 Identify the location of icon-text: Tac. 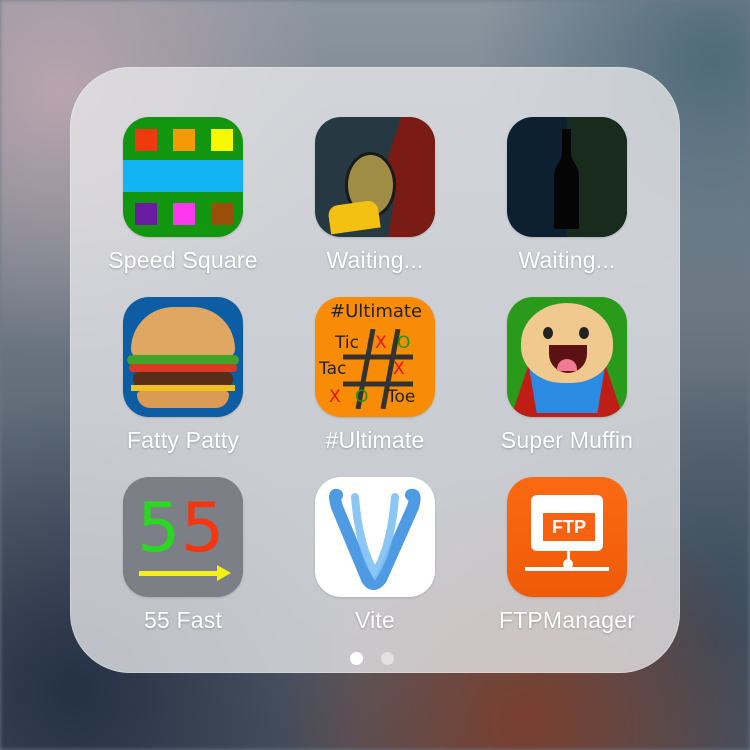
(333, 369).